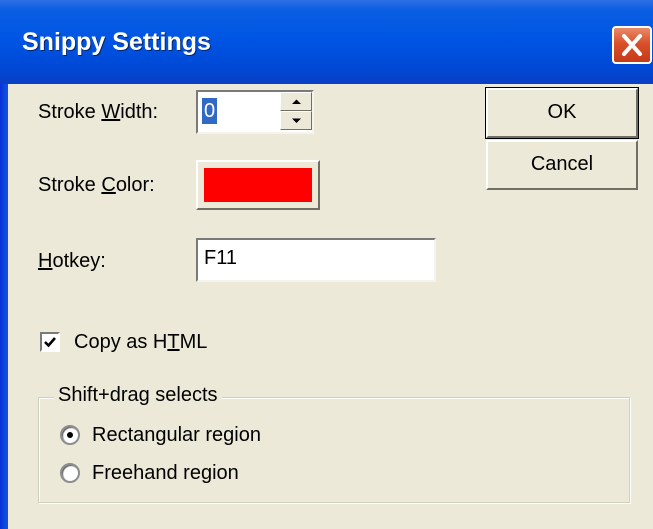  I want to click on copy-as-html-checkbox, so click(50, 342).